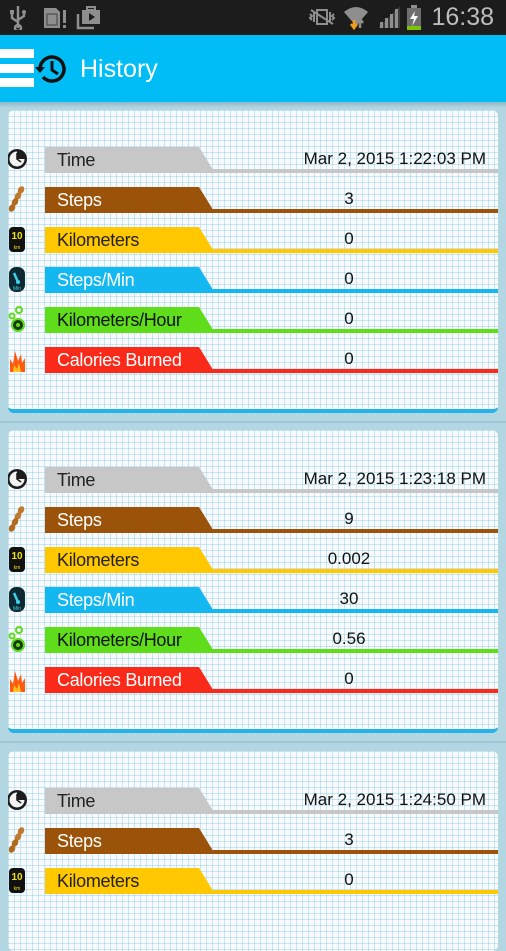 The height and width of the screenshot is (951, 506). What do you see at coordinates (18, 20) in the screenshot?
I see `usb-icon` at bounding box center [18, 20].